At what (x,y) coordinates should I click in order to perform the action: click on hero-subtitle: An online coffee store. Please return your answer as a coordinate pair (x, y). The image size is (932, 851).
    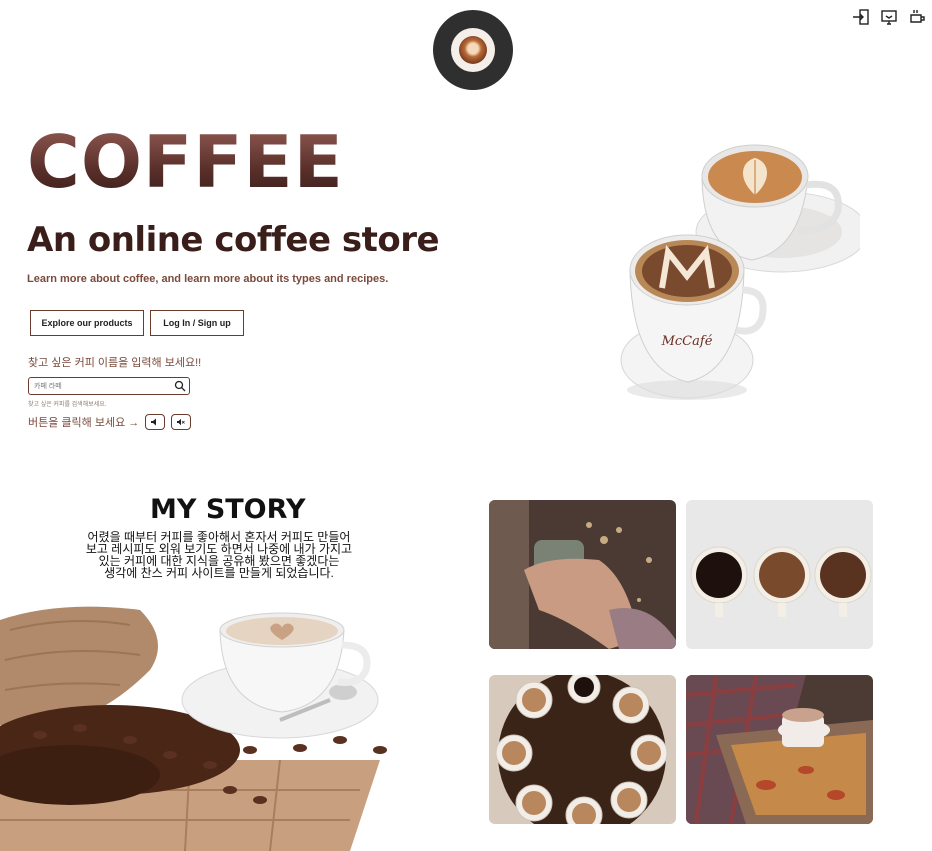
    Looking at the image, I should click on (233, 240).